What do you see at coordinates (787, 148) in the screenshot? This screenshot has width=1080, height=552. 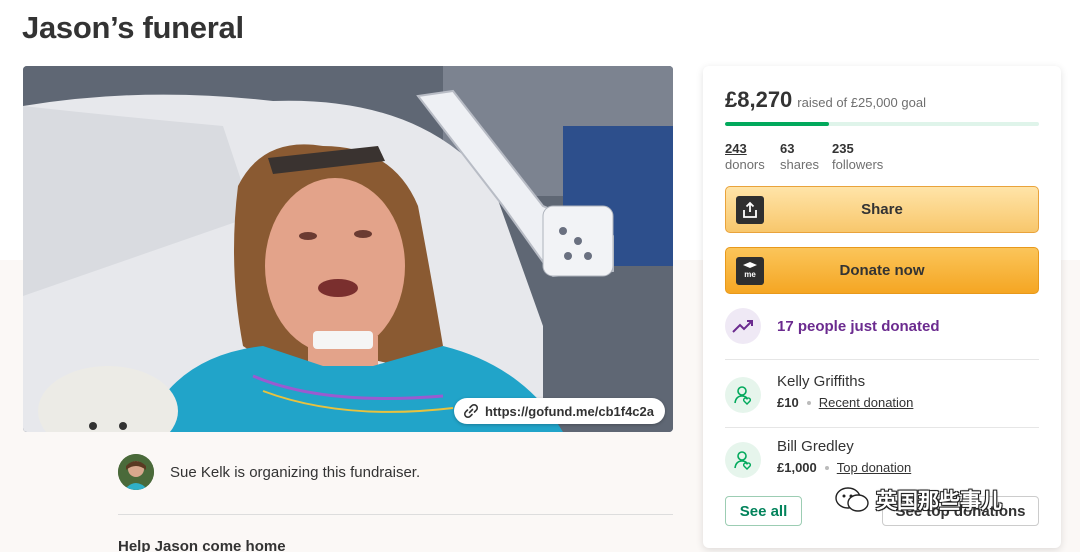 I see `stat-shares-value: 63` at bounding box center [787, 148].